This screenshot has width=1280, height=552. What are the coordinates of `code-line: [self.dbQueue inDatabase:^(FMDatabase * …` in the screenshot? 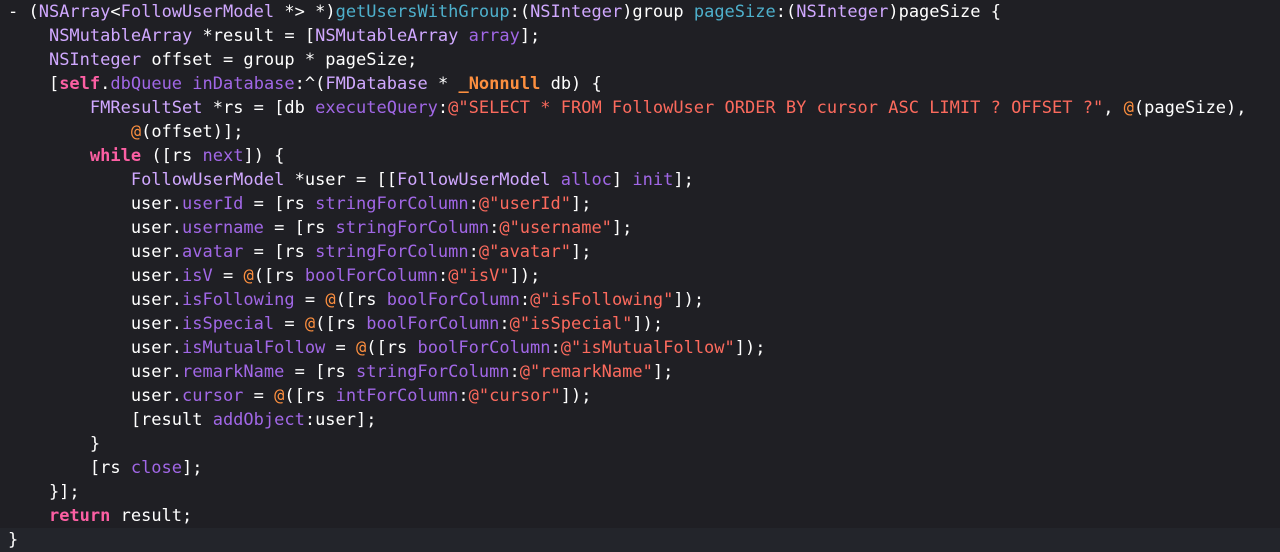 It's located at (640, 84).